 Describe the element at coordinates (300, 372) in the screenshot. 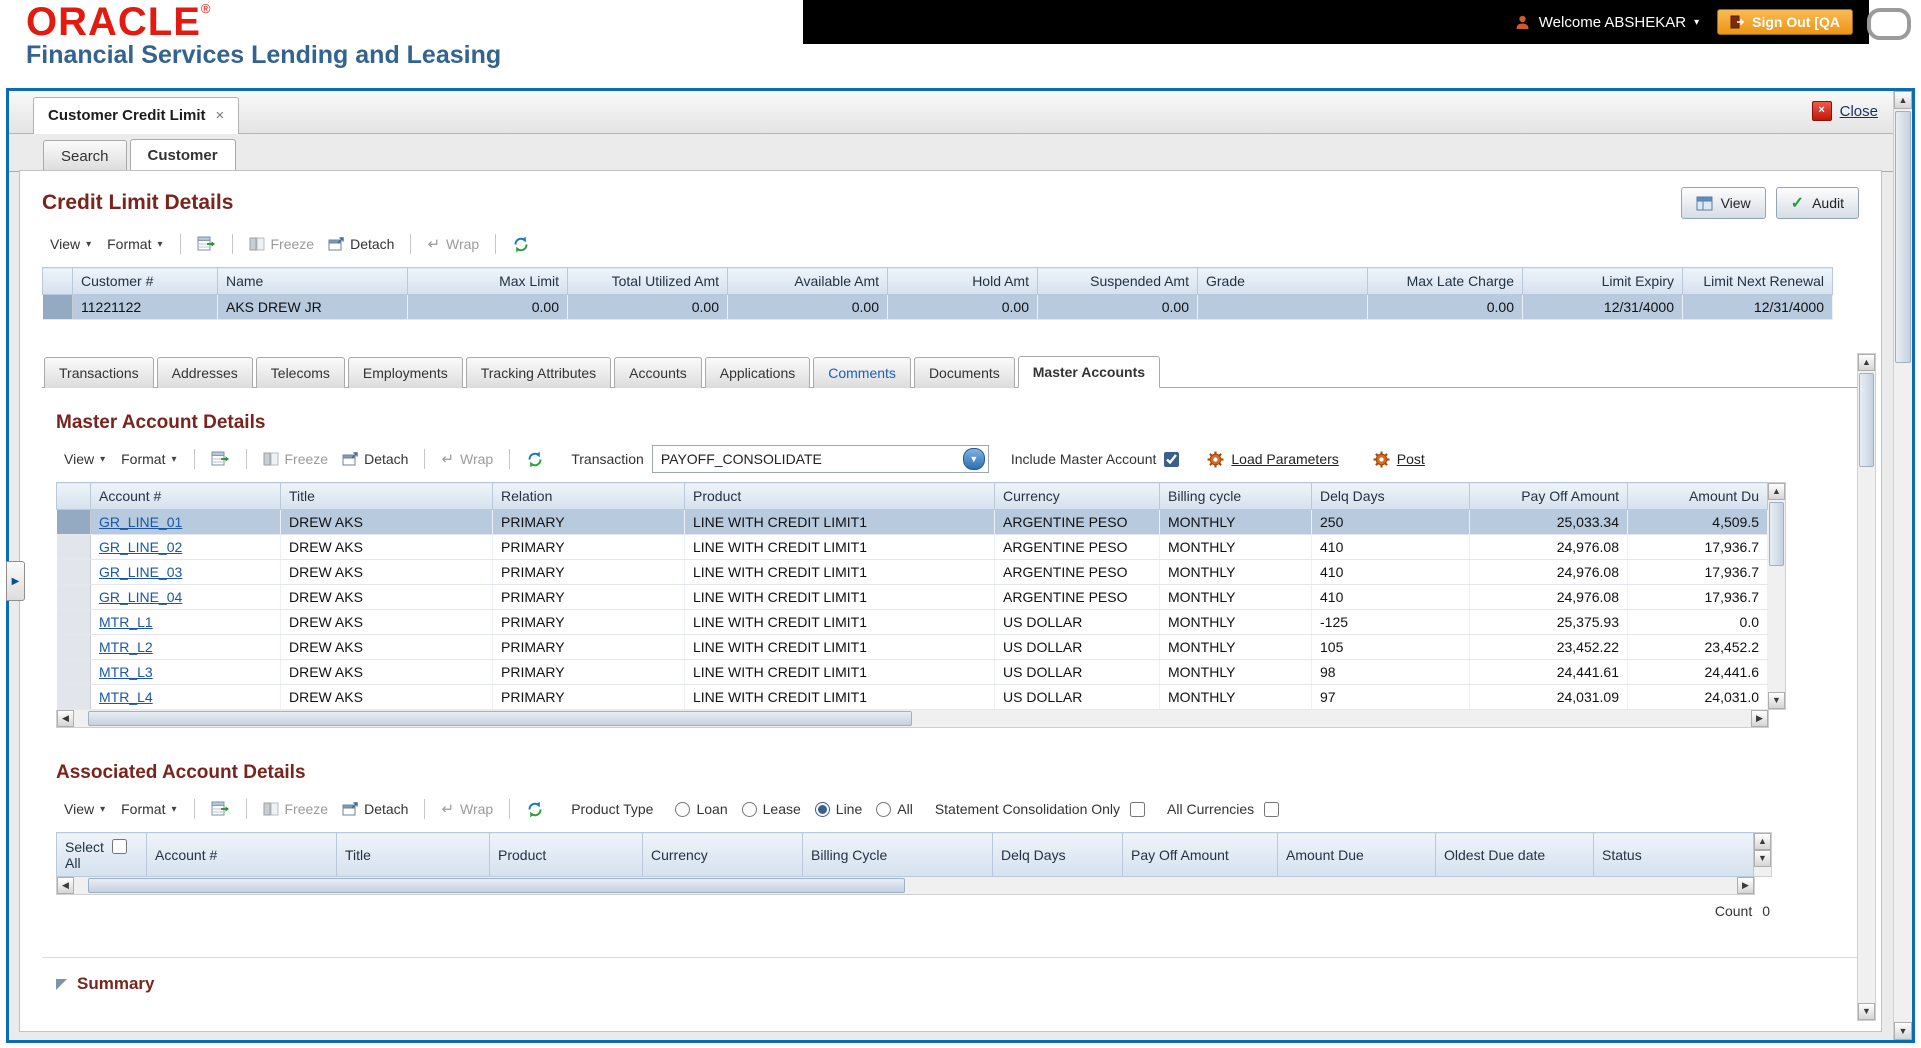

I see `subtab-telecoms: Telecoms` at that location.